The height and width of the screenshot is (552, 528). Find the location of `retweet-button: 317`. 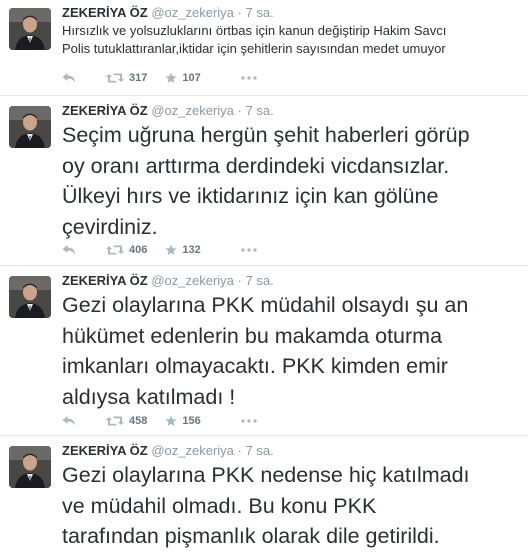

retweet-button: 317 is located at coordinates (126, 78).